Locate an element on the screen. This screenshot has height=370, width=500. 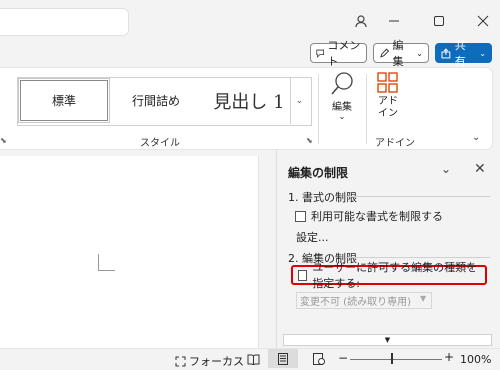
edit-type-select: 変更不可 (読み取り専用) is located at coordinates (364, 300).